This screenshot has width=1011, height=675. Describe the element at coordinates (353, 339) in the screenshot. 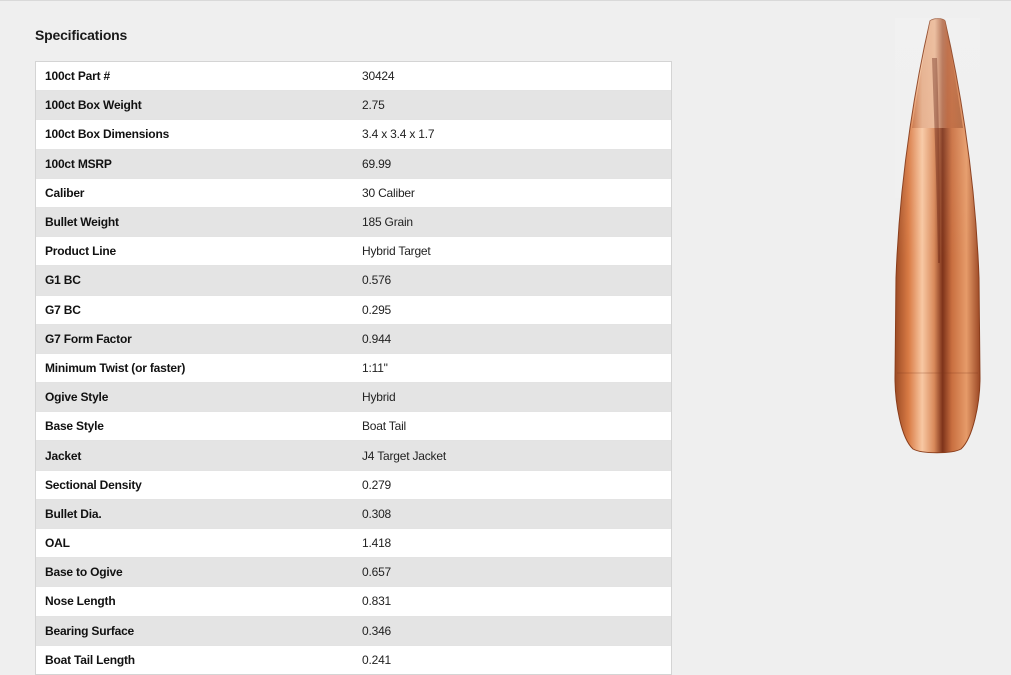

I see `table-row: G7 Form Factor 0.944` at that location.